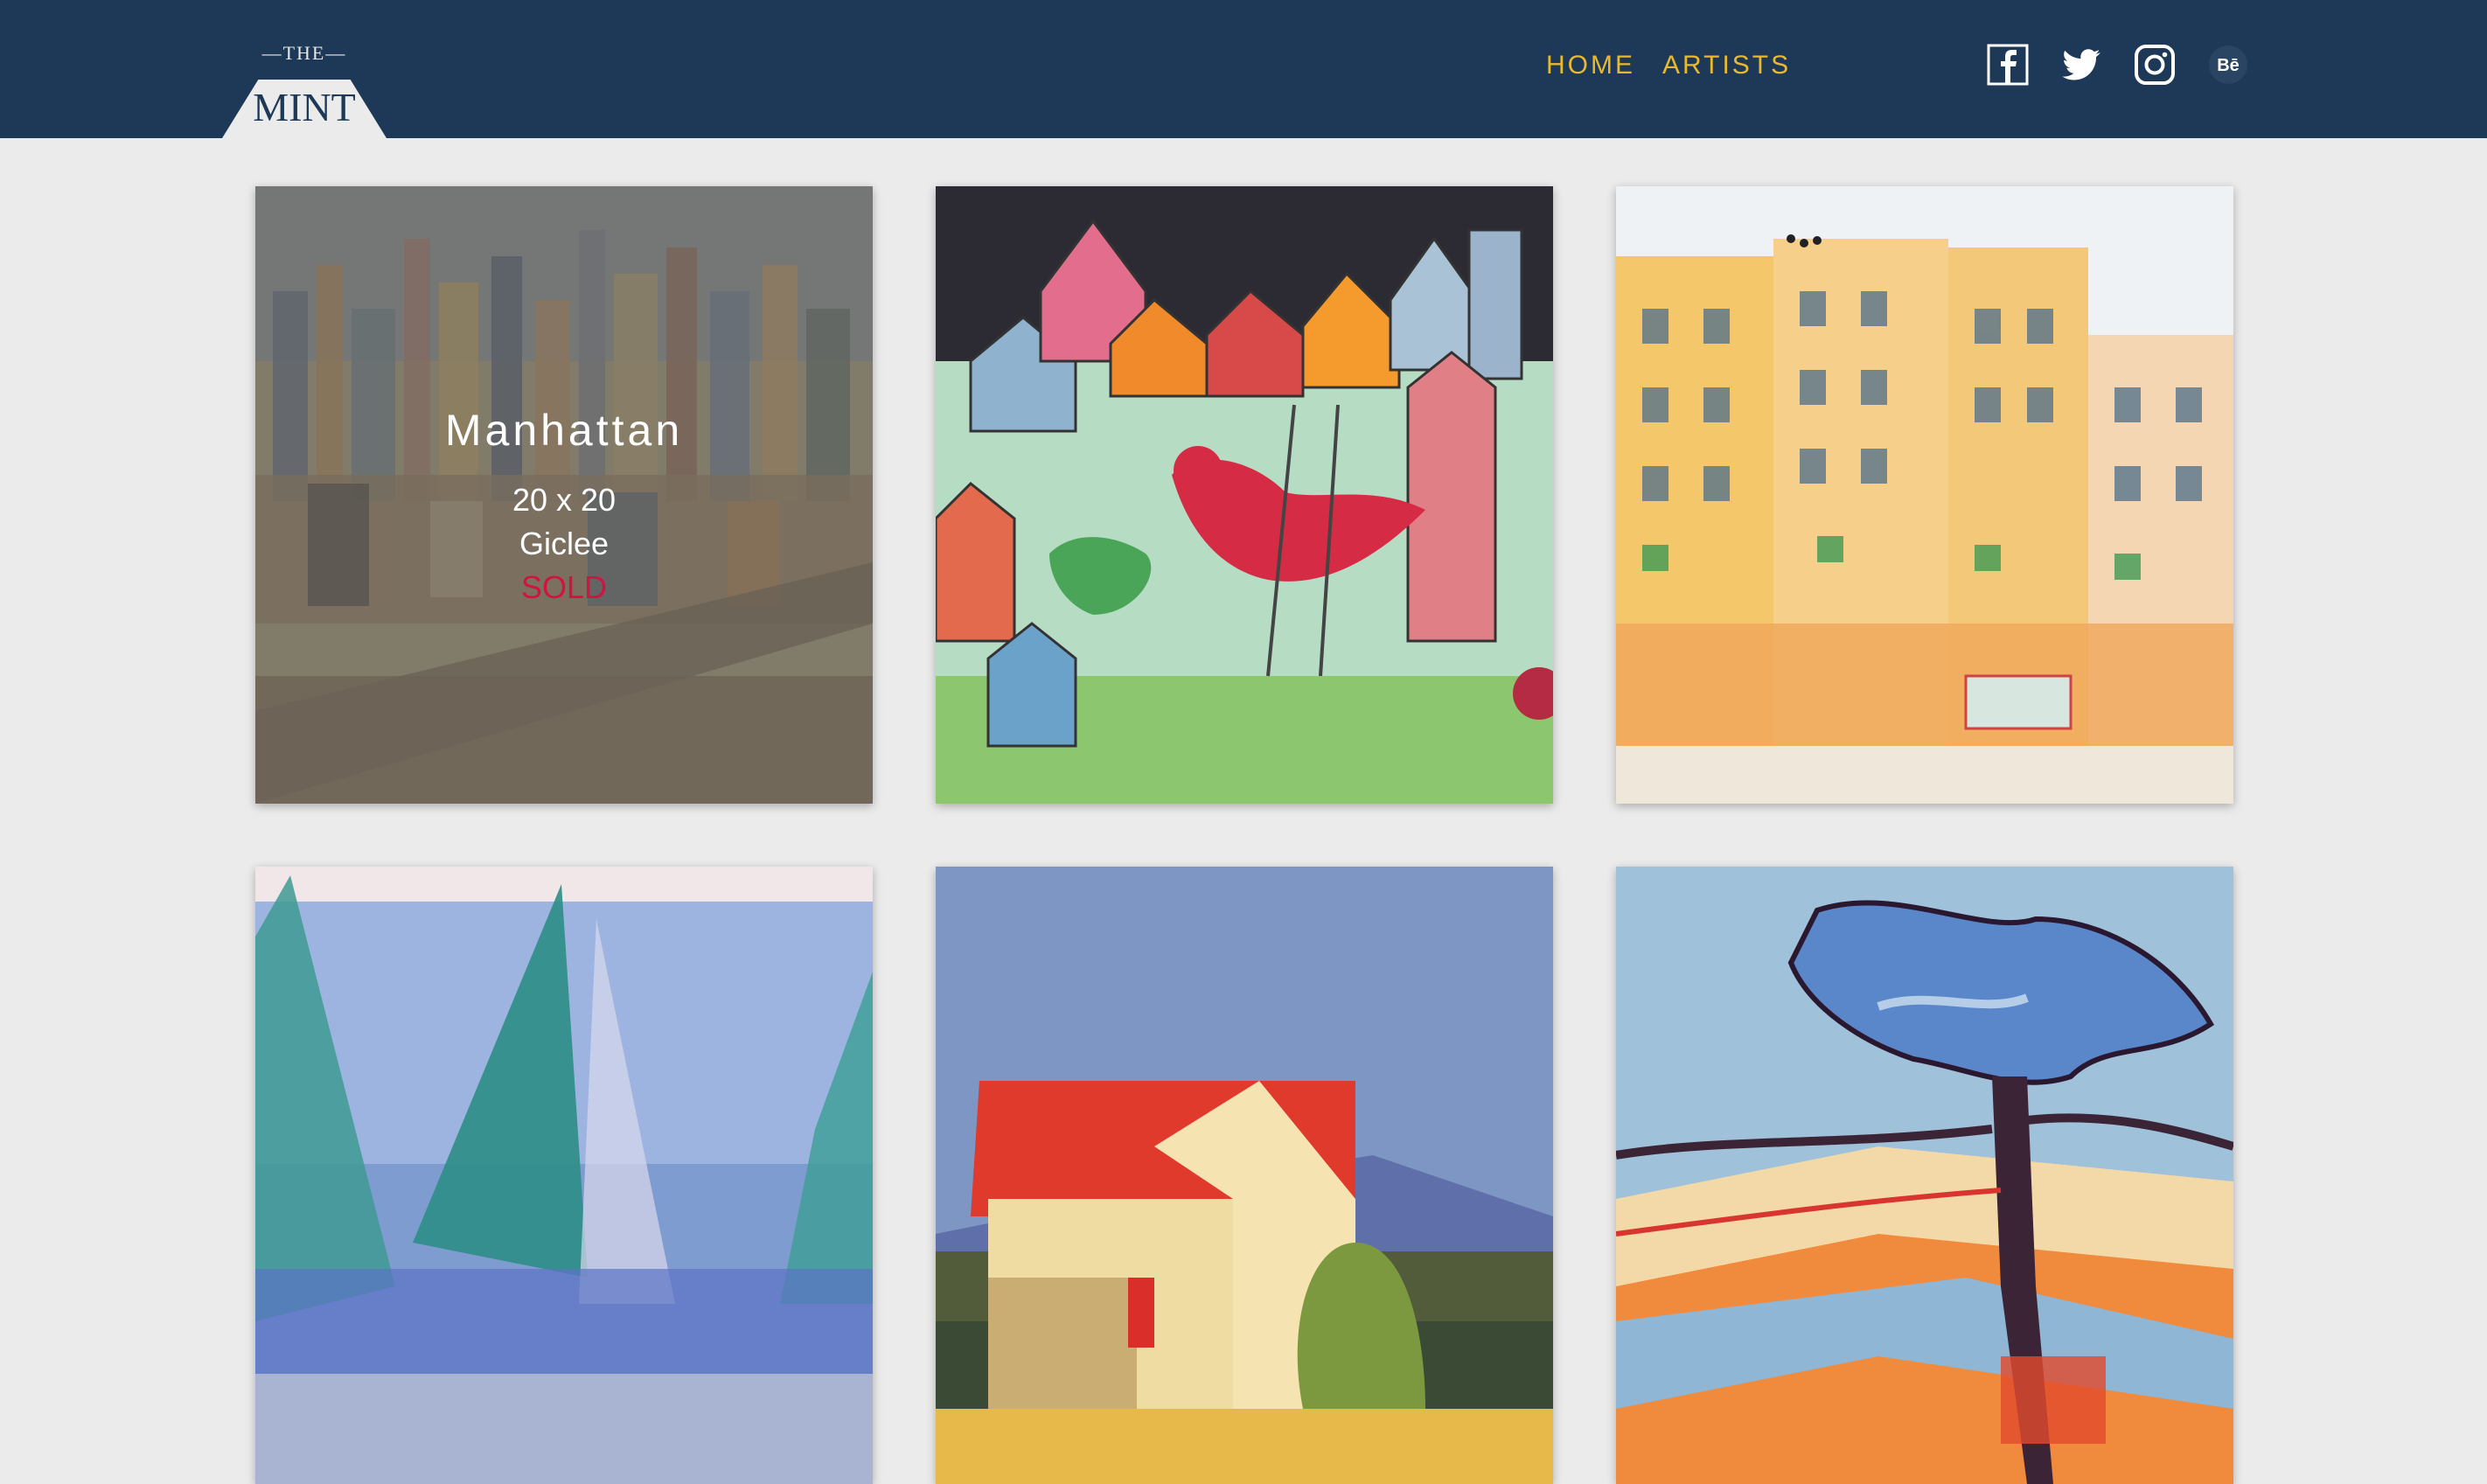 This screenshot has height=1484, width=2487. Describe the element at coordinates (304, 53) in the screenshot. I see `logo-the-text: —THE—` at that location.